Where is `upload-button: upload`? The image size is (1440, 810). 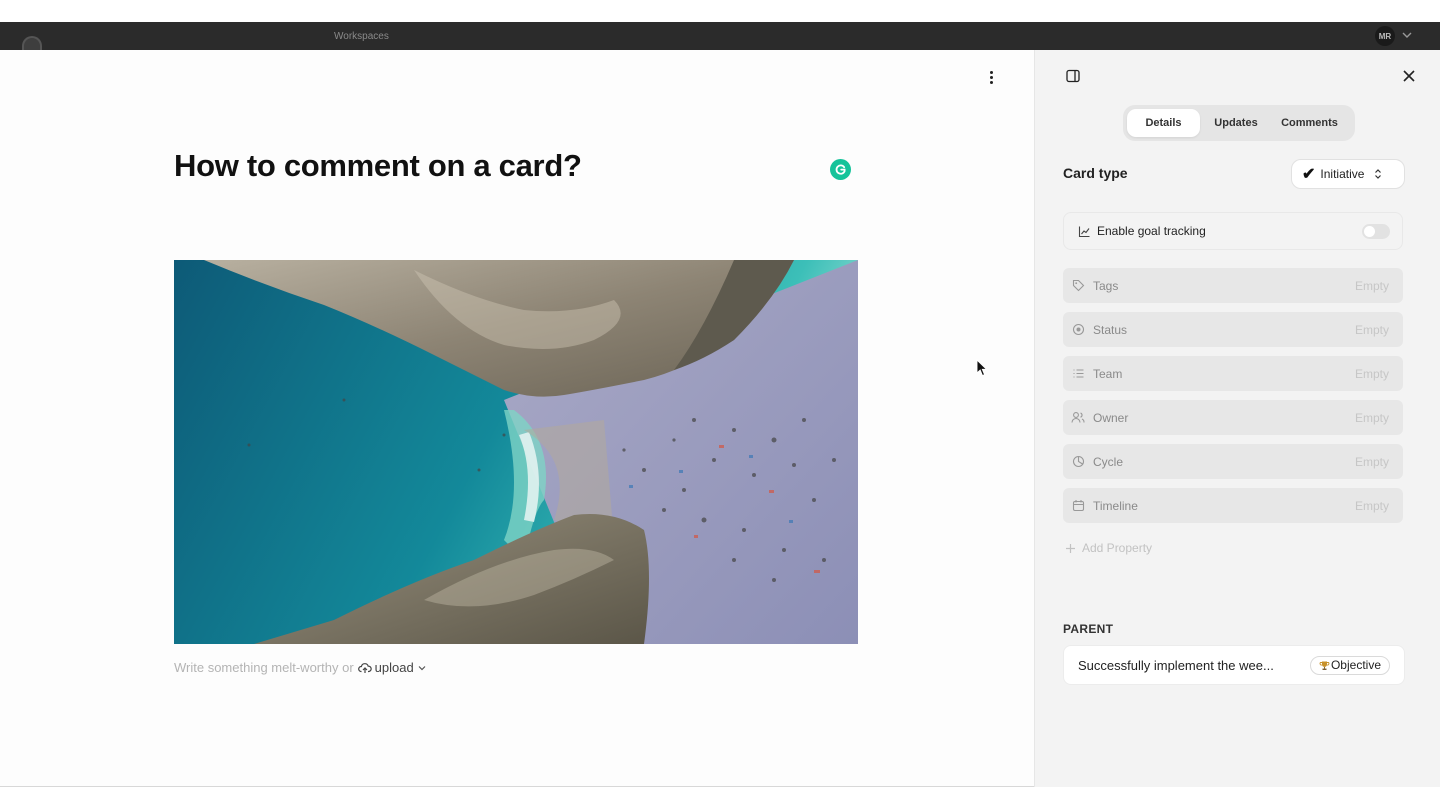
upload-button: upload is located at coordinates (392, 667).